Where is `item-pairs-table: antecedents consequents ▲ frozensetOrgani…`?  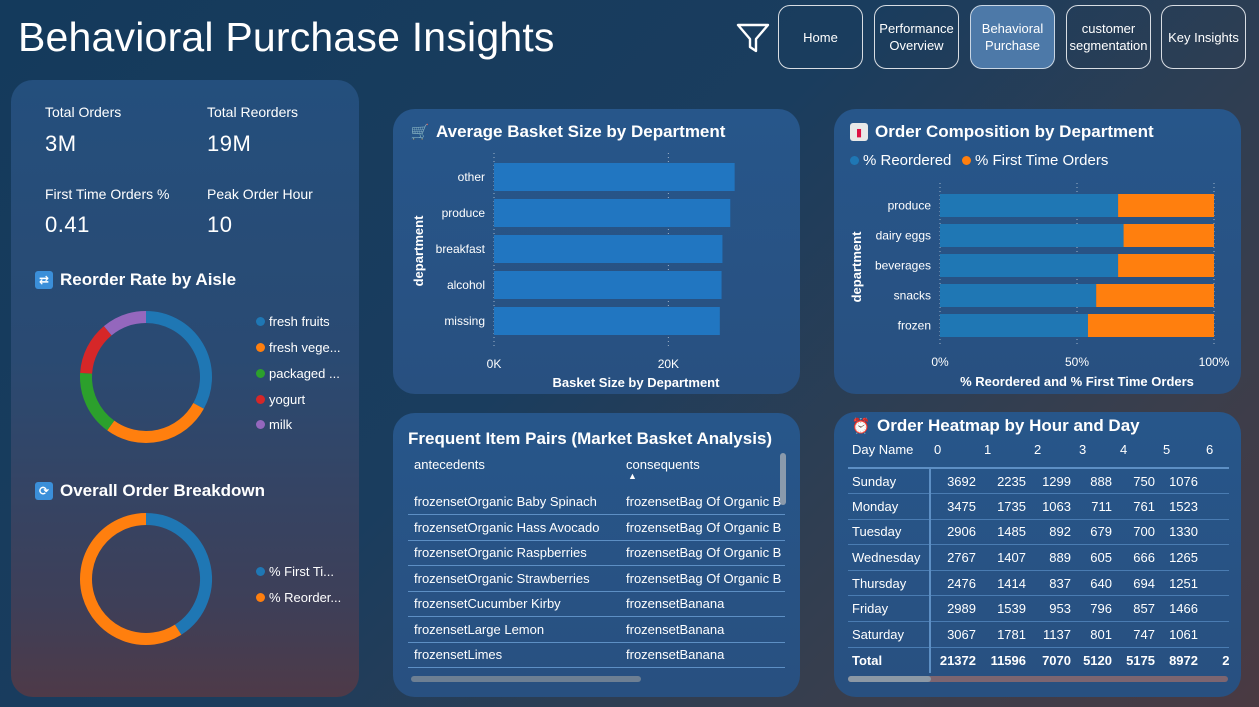 item-pairs-table: antecedents consequents ▲ frozensetOrgani… is located at coordinates (596, 559).